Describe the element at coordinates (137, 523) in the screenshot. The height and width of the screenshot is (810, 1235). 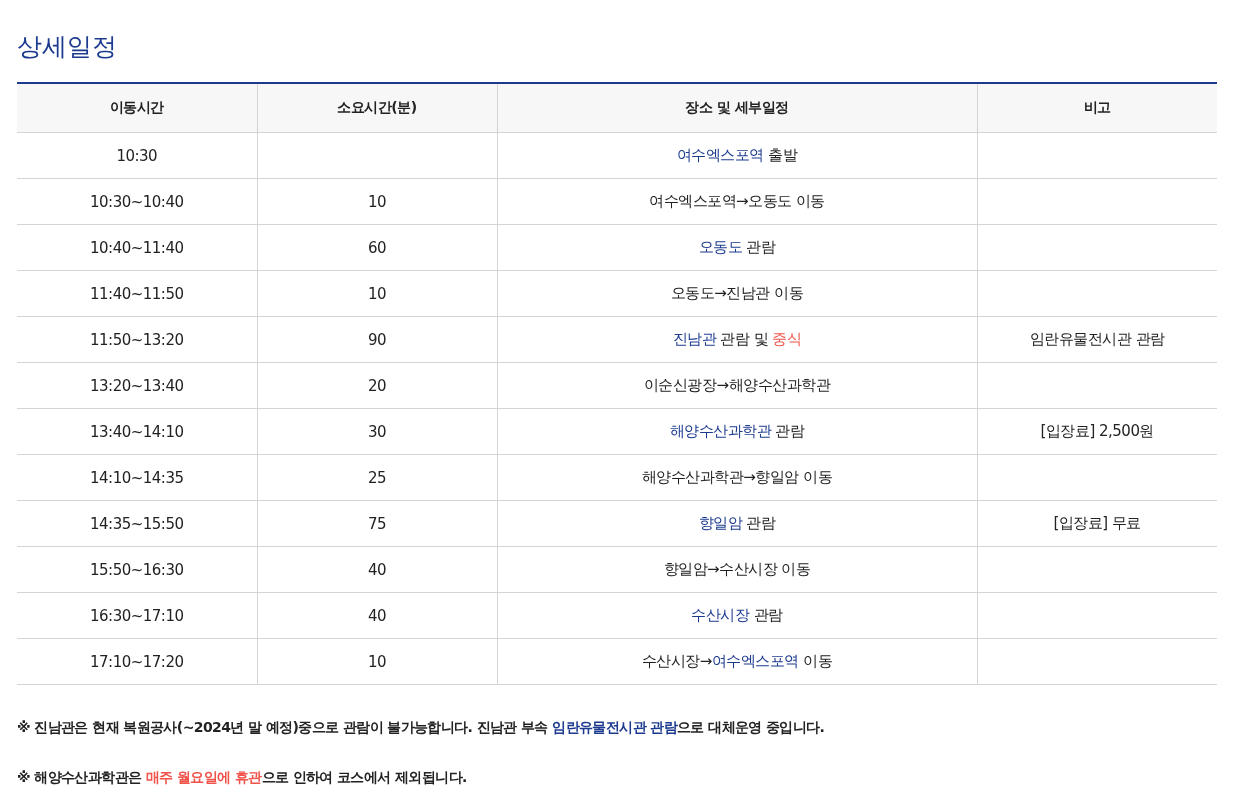
I see `time-cell: 14:35~15:50` at that location.